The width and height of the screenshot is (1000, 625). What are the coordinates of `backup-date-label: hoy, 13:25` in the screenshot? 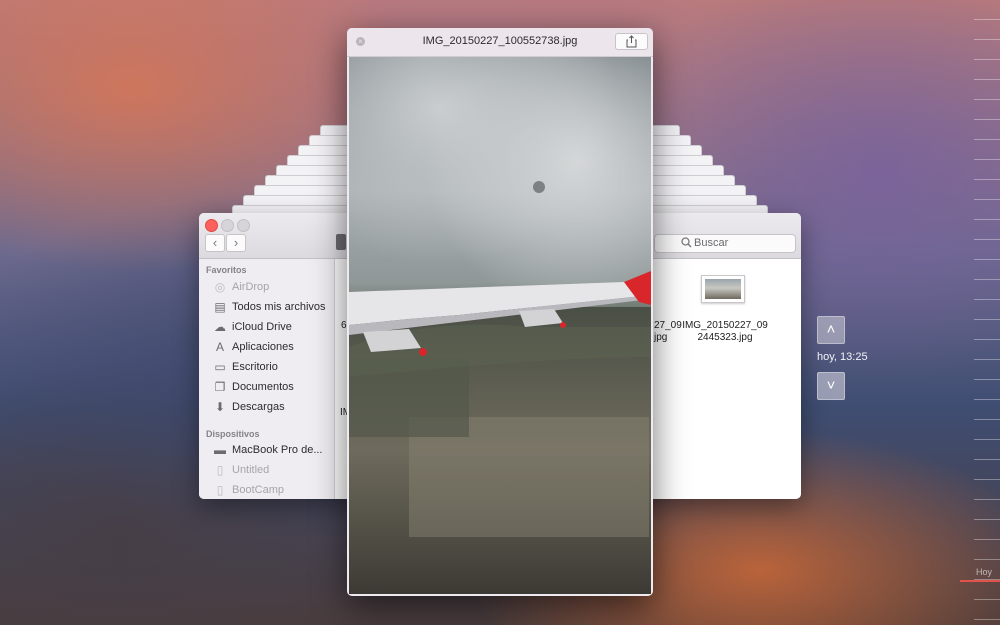 It's located at (842, 357).